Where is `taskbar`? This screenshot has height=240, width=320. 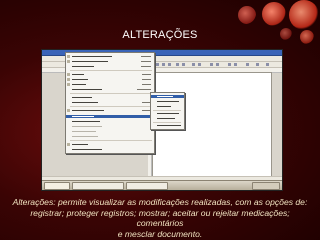
taskbar is located at coordinates (162, 185).